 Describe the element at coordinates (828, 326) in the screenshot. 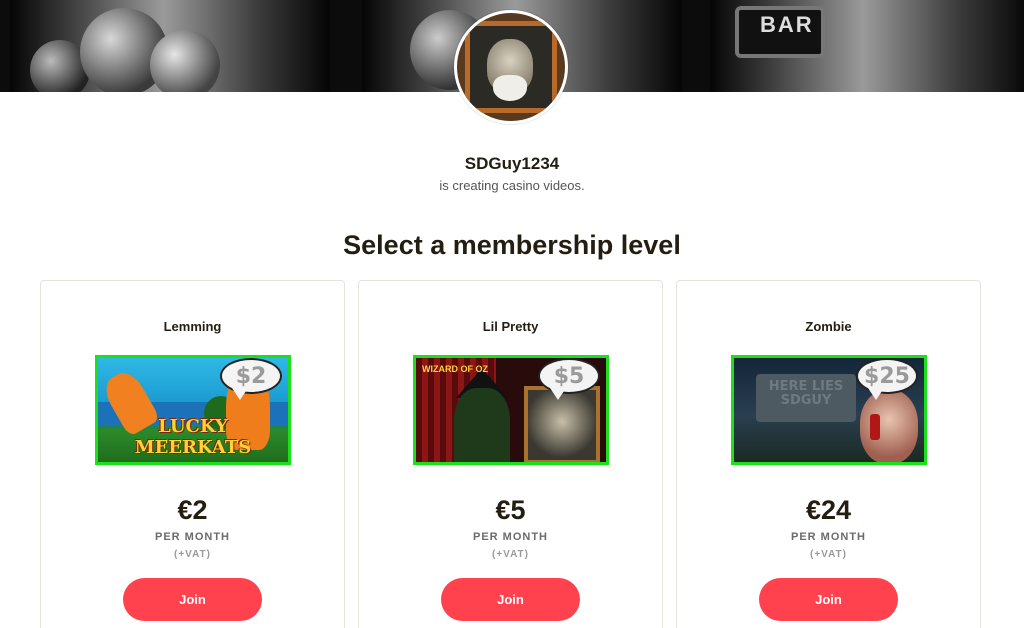

I see `tier-name: Zombie` at that location.